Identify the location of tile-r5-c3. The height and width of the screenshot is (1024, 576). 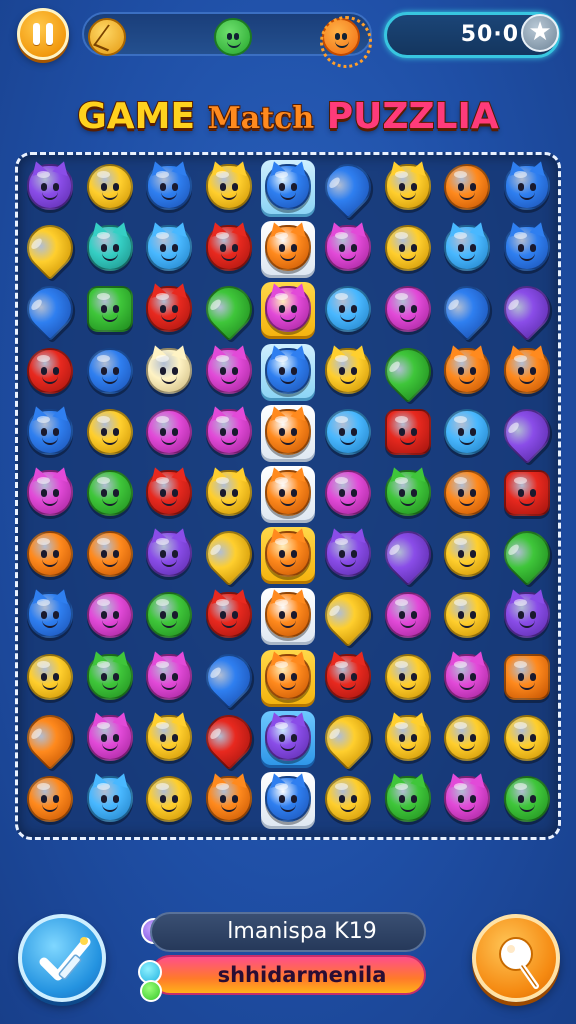
(169, 432).